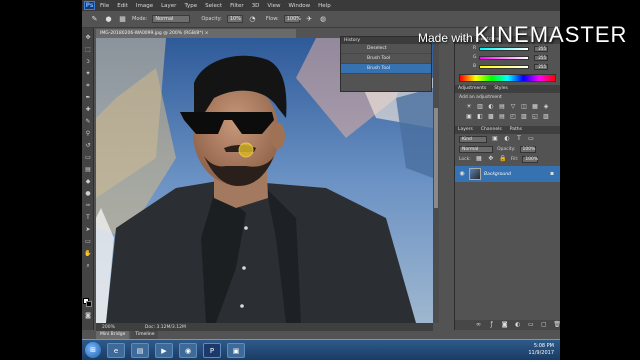 This screenshot has width=640, height=360. Describe the element at coordinates (491, 107) in the screenshot. I see `curves-icon: ◐` at that location.